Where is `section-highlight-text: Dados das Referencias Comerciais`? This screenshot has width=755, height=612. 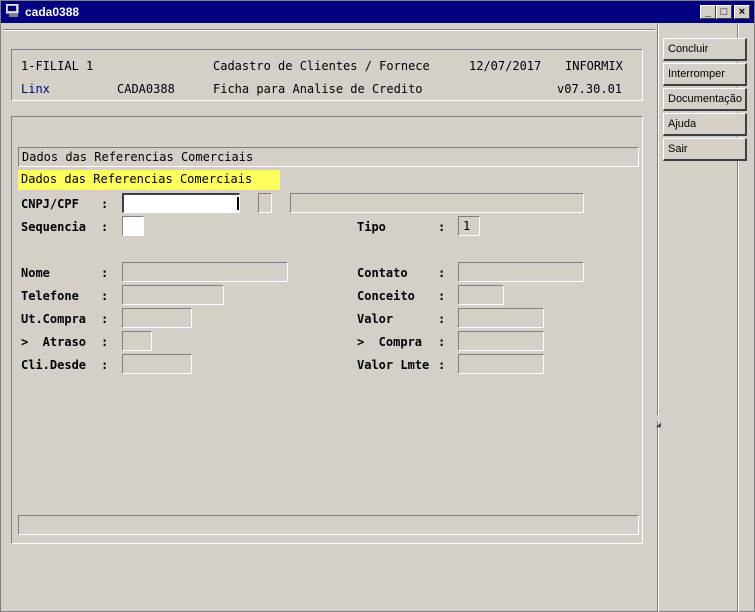
section-highlight-text: Dados das Referencias Comerciais is located at coordinates (137, 179).